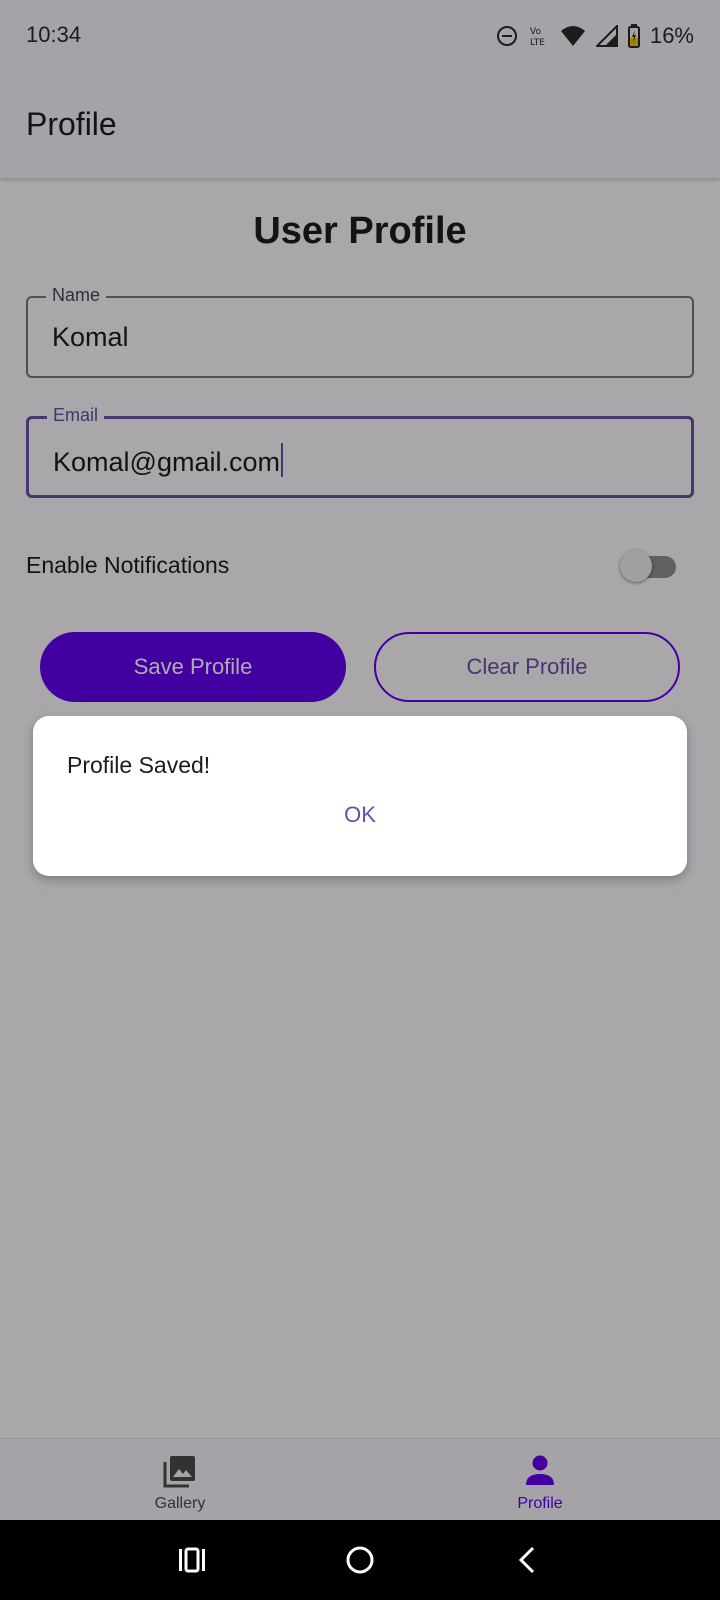  I want to click on alert-dialog: Profile Saved! OK, so click(360, 796).